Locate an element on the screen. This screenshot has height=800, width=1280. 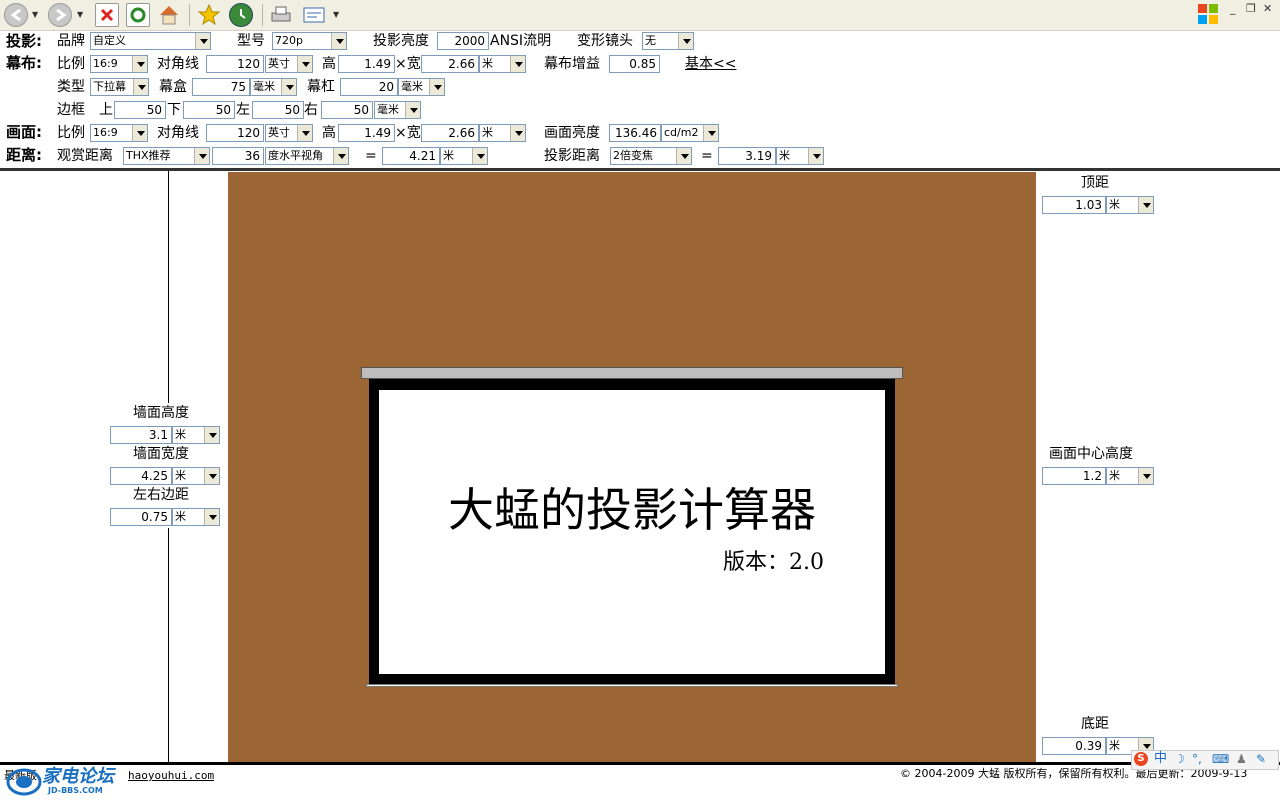
screen-diag-input: 120 is located at coordinates (235, 64).